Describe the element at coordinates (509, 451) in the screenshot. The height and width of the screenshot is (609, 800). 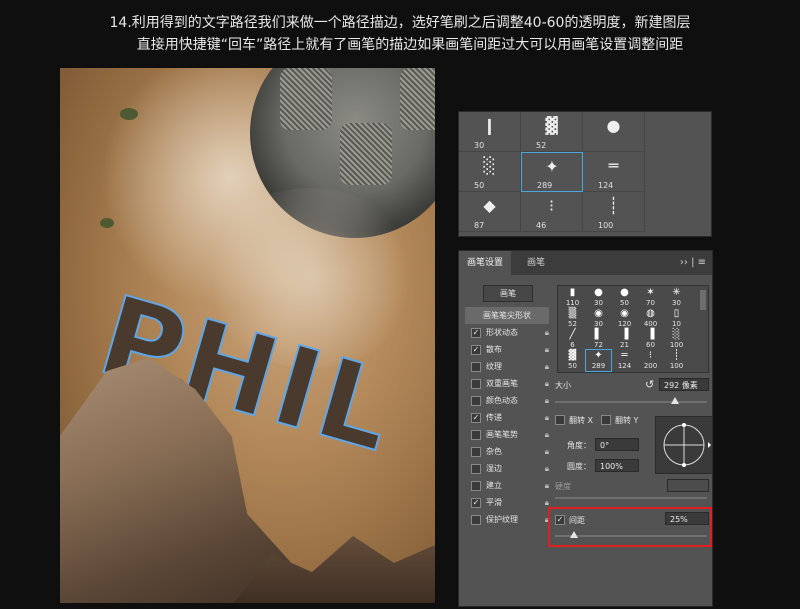
I see `option-noise: 杂色 🔒︎` at that location.